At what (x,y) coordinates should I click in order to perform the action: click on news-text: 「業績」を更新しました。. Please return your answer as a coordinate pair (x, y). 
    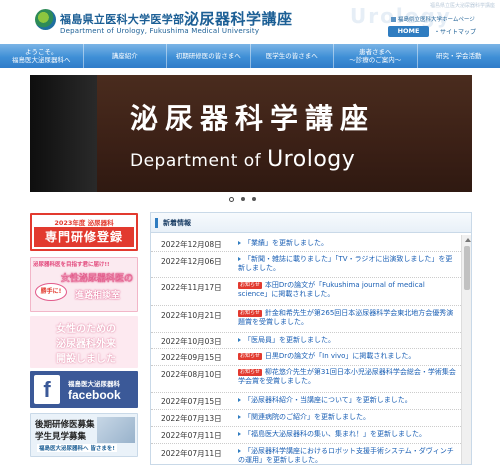
    Looking at the image, I should click on (286, 243).